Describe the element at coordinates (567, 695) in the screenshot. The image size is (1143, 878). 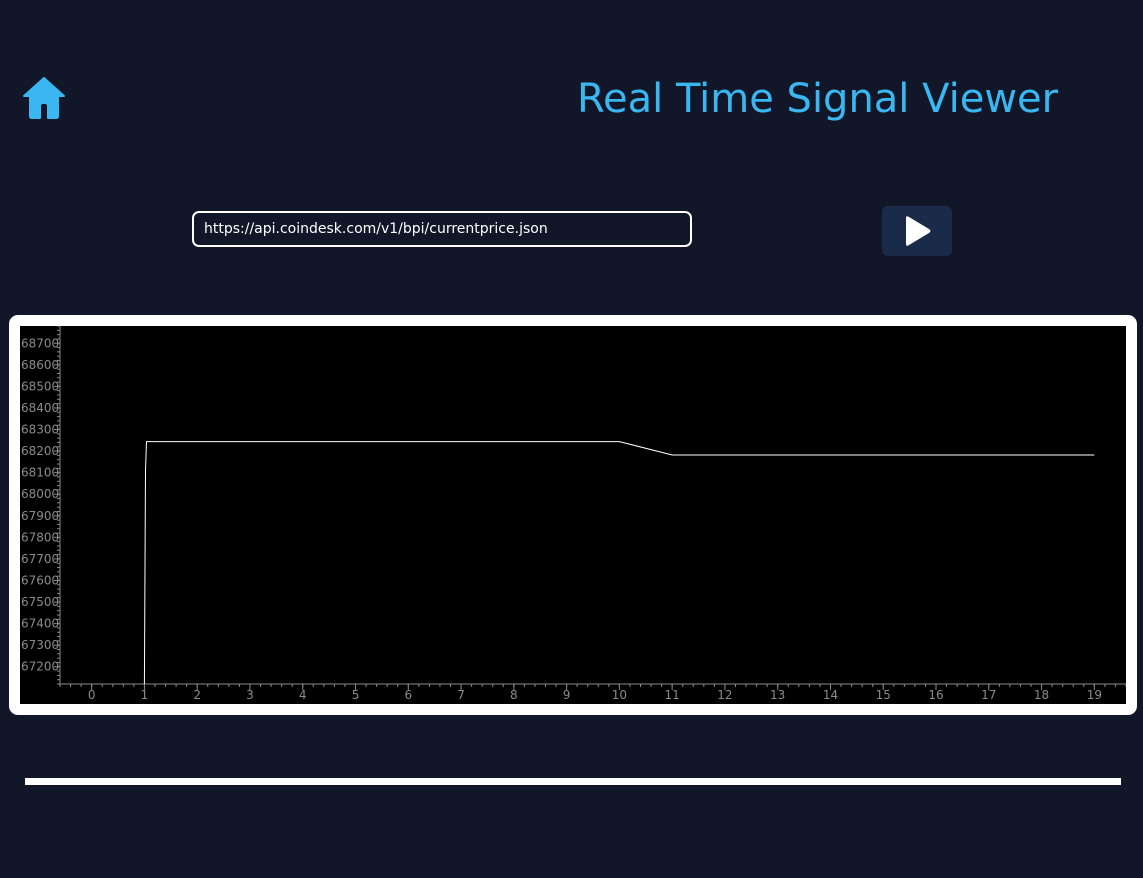
I see `x-tick-label: 9` at that location.